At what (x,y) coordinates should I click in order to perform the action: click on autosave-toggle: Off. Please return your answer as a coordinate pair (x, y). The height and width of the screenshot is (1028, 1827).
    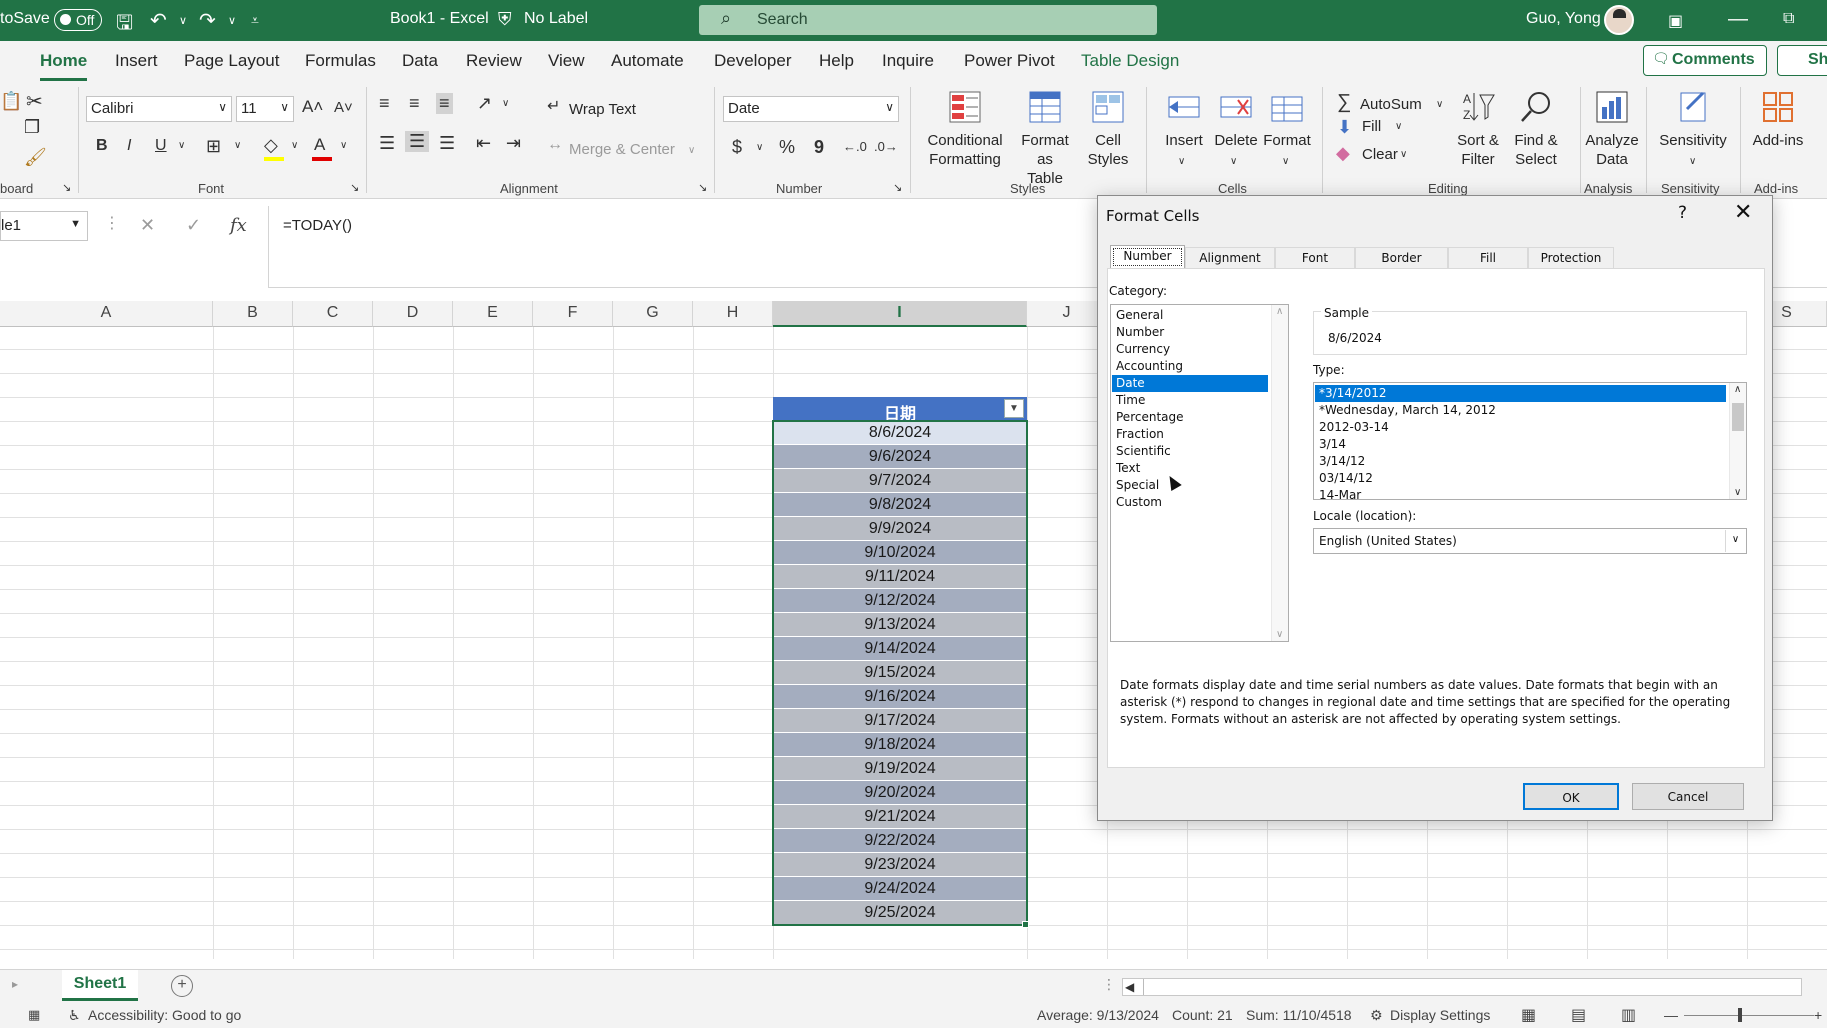
    Looking at the image, I should click on (78, 20).